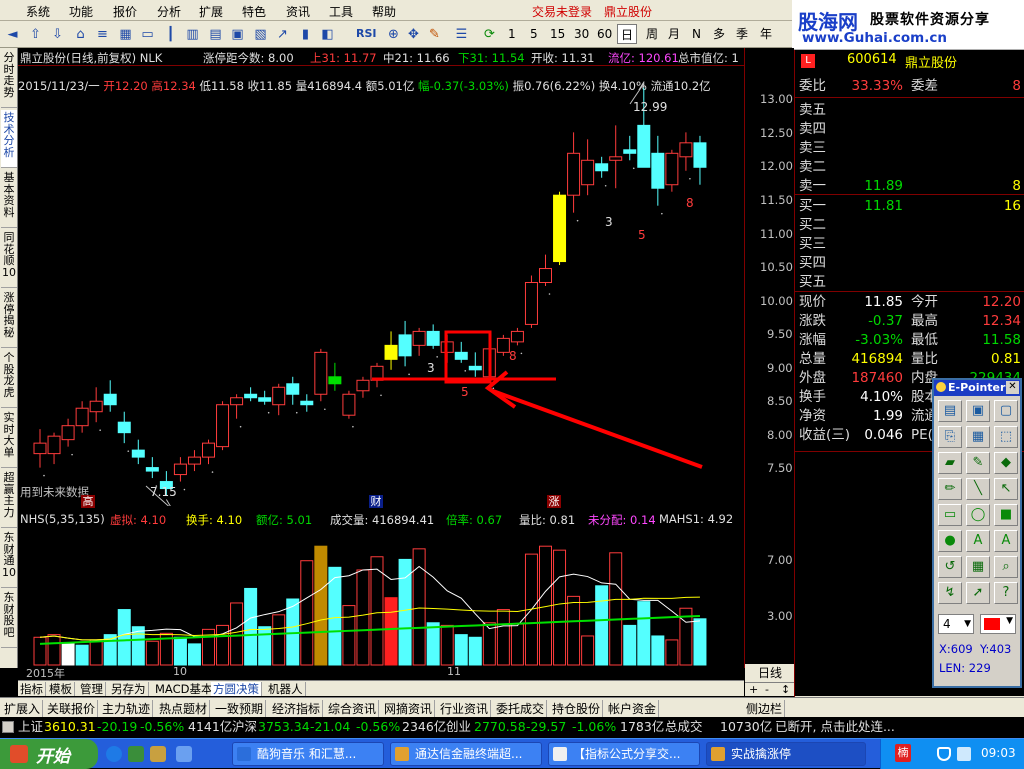 This screenshot has width=1024, height=769. What do you see at coordinates (1012, 387) in the screenshot?
I see `close-icon: ✕` at bounding box center [1012, 387].